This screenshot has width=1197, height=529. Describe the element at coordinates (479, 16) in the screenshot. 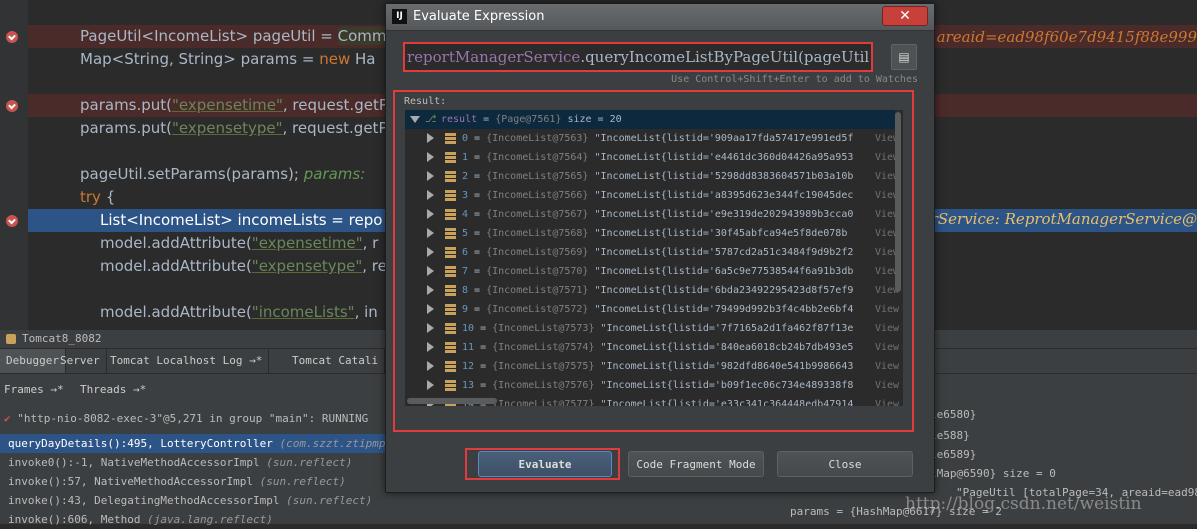

I see `dialog-title: Evaluate Expression` at that location.